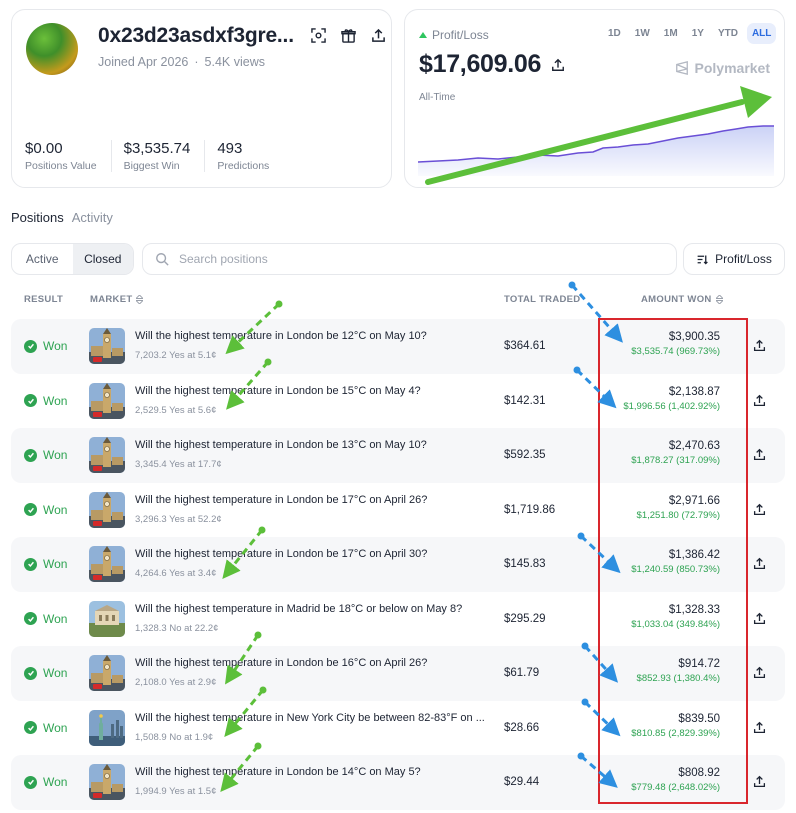  I want to click on total-traded-value: $28.66, so click(522, 727).